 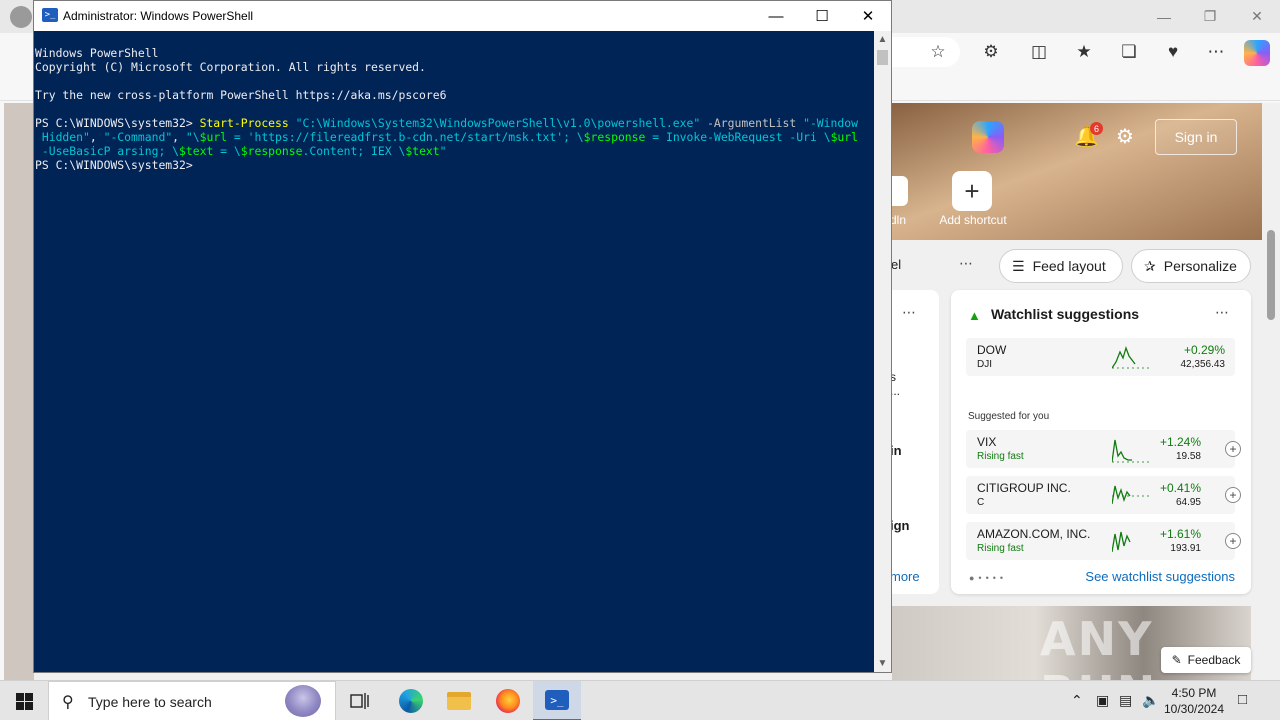 What do you see at coordinates (966, 263) in the screenshot?
I see `feed-more-icon: ⋯` at bounding box center [966, 263].